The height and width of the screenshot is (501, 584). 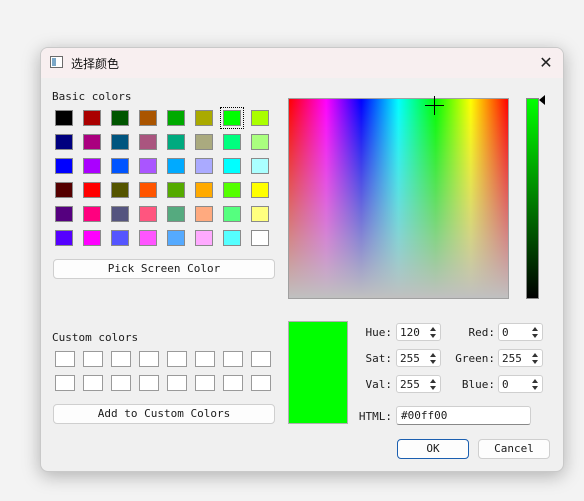 What do you see at coordinates (302, 63) in the screenshot?
I see `title-bar: 选择颜色 ✕` at bounding box center [302, 63].